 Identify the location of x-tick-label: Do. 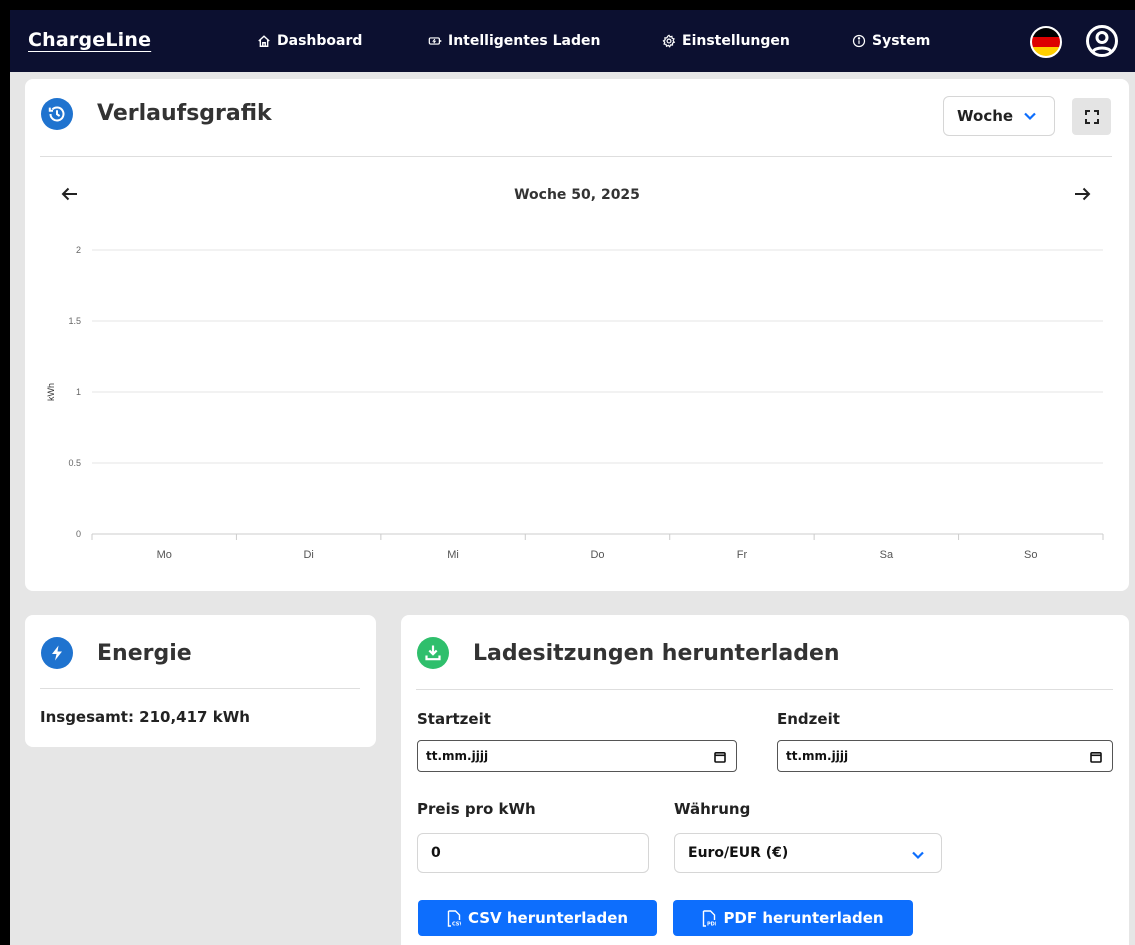
(597, 555).